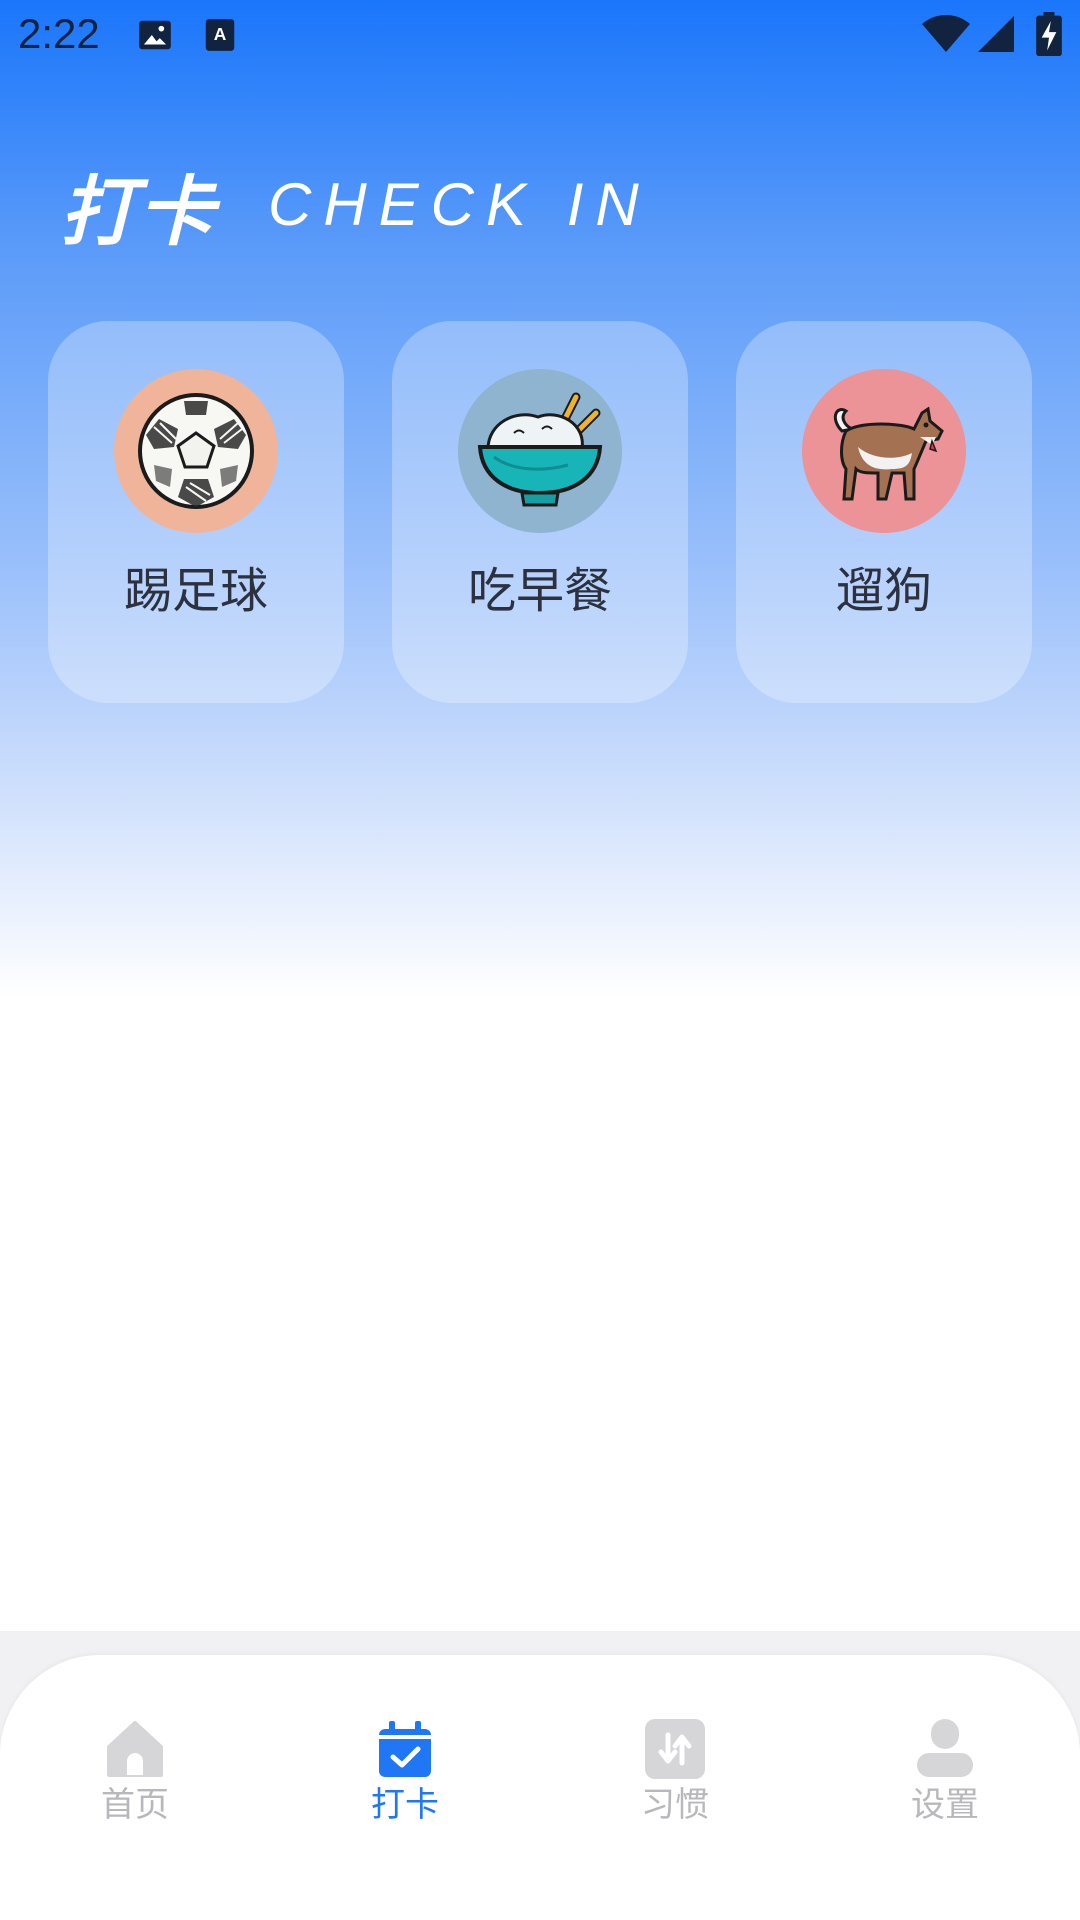 This screenshot has height=1920, width=1080. I want to click on bottom-nav: 首页 打卡 习惯 设置, so click(540, 1787).